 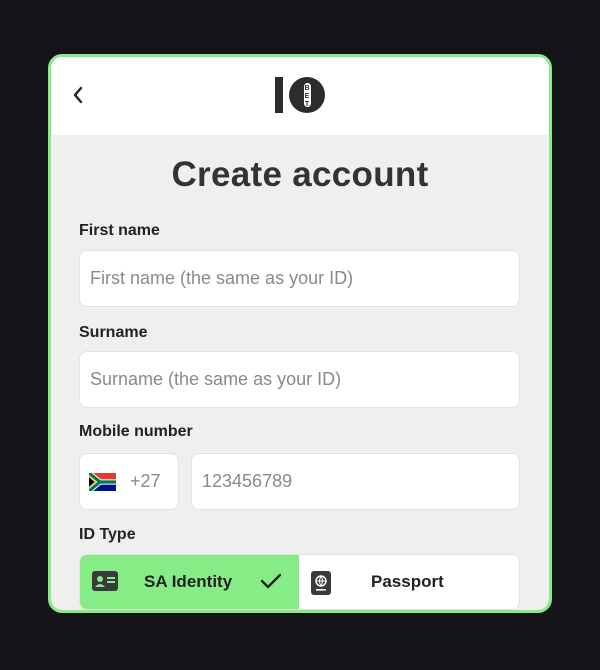 What do you see at coordinates (307, 104) in the screenshot?
I see `svg-text: T` at bounding box center [307, 104].